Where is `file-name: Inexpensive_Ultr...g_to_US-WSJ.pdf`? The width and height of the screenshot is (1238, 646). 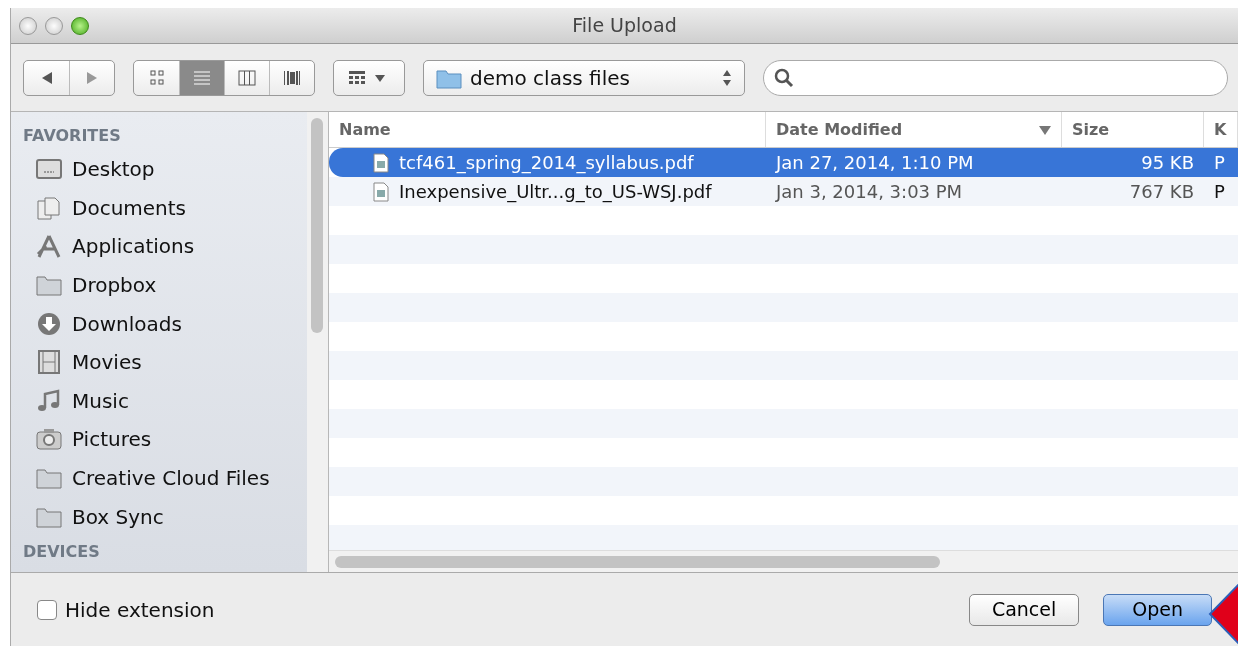
file-name: Inexpensive_Ultr...g_to_US-WSJ.pdf is located at coordinates (555, 192).